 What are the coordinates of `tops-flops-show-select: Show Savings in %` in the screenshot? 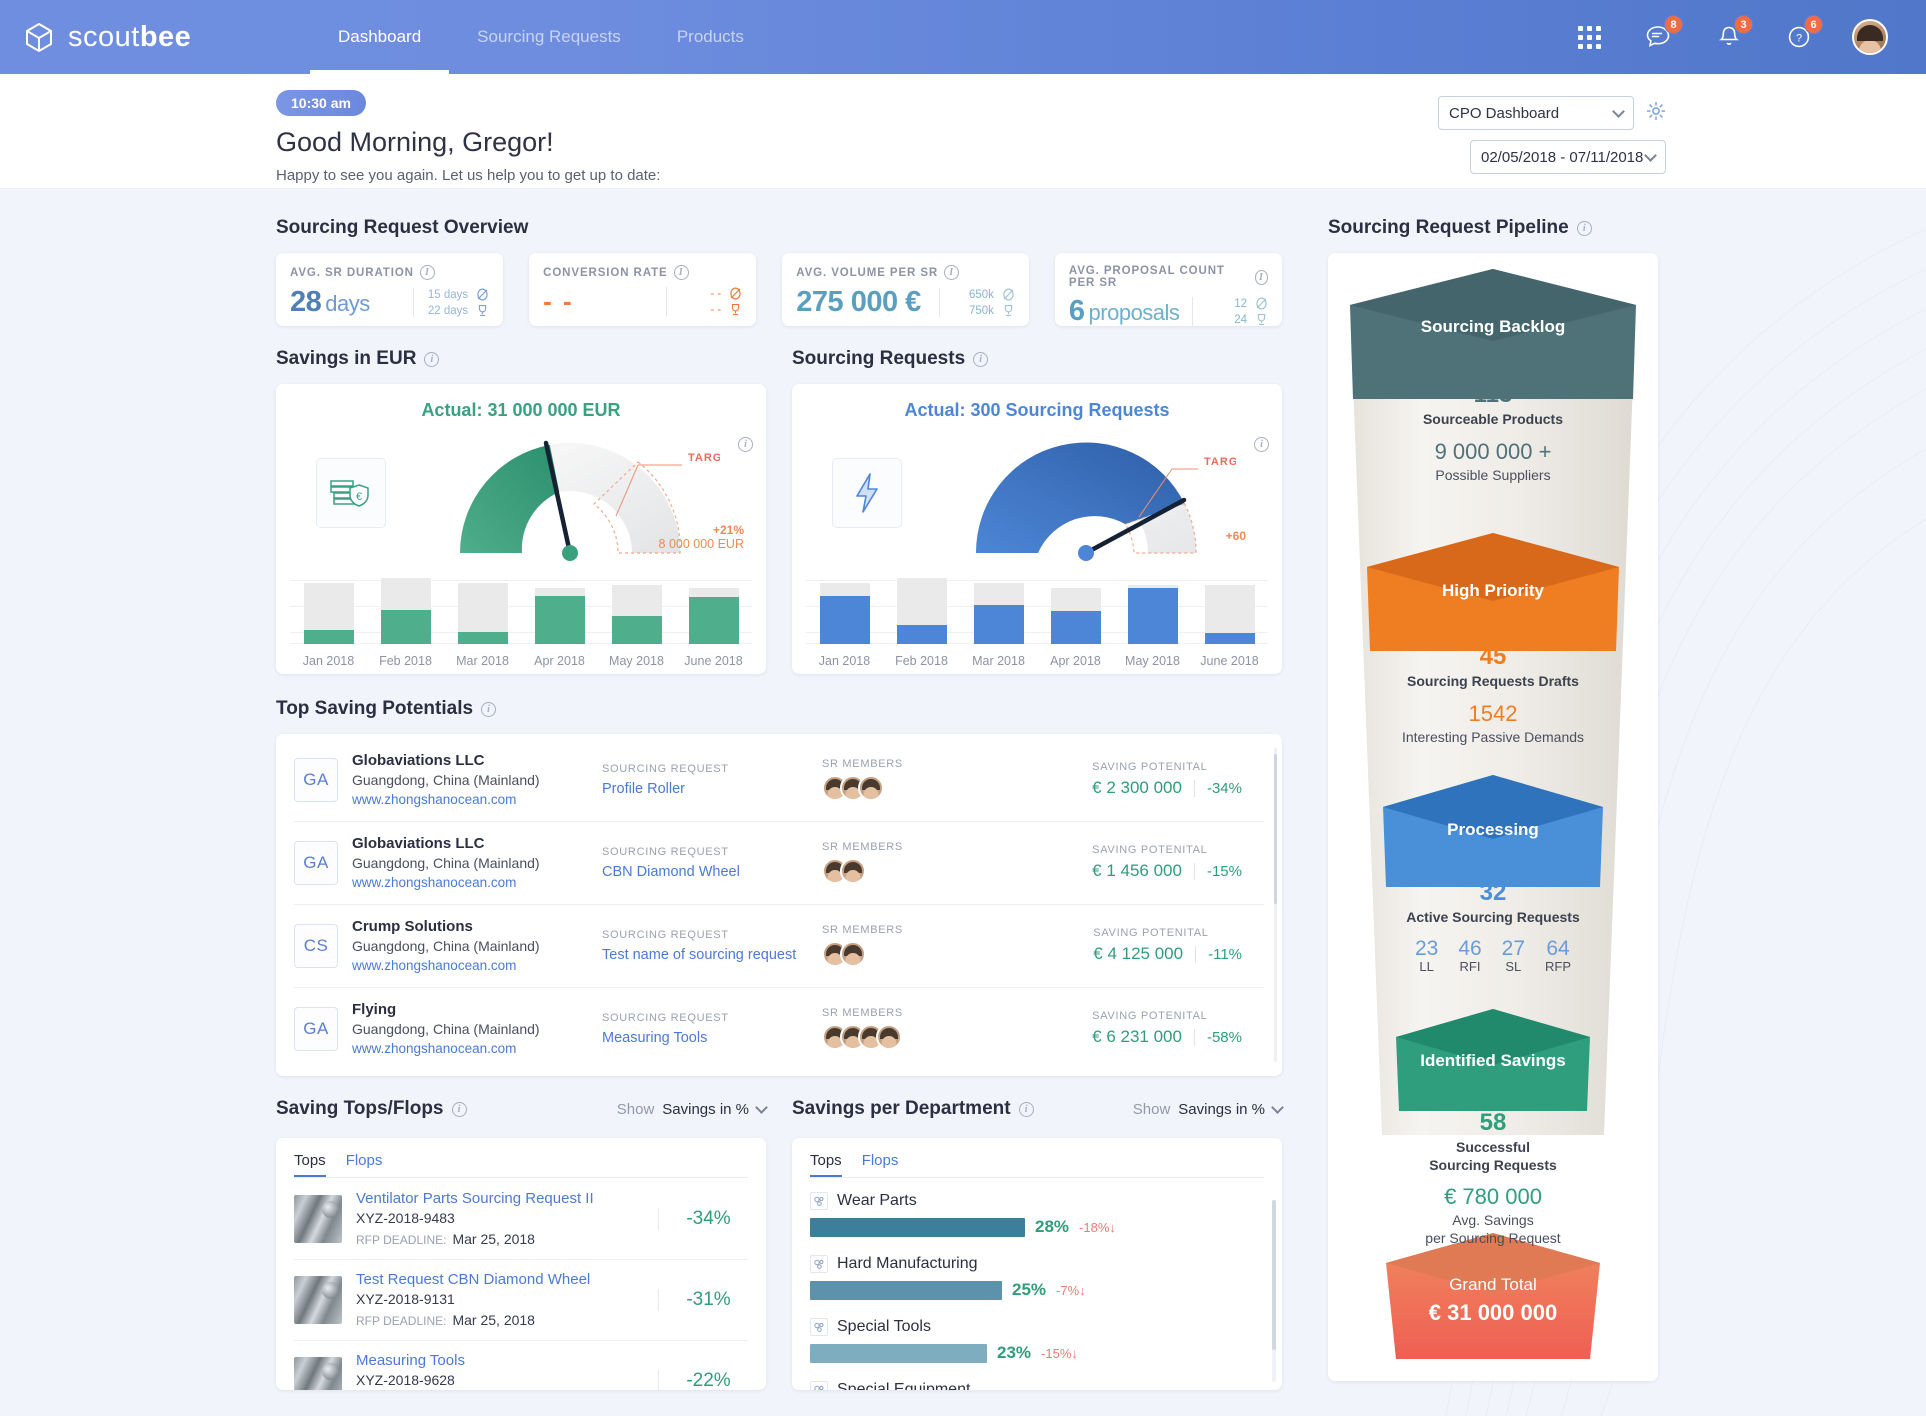 It's located at (692, 1109).